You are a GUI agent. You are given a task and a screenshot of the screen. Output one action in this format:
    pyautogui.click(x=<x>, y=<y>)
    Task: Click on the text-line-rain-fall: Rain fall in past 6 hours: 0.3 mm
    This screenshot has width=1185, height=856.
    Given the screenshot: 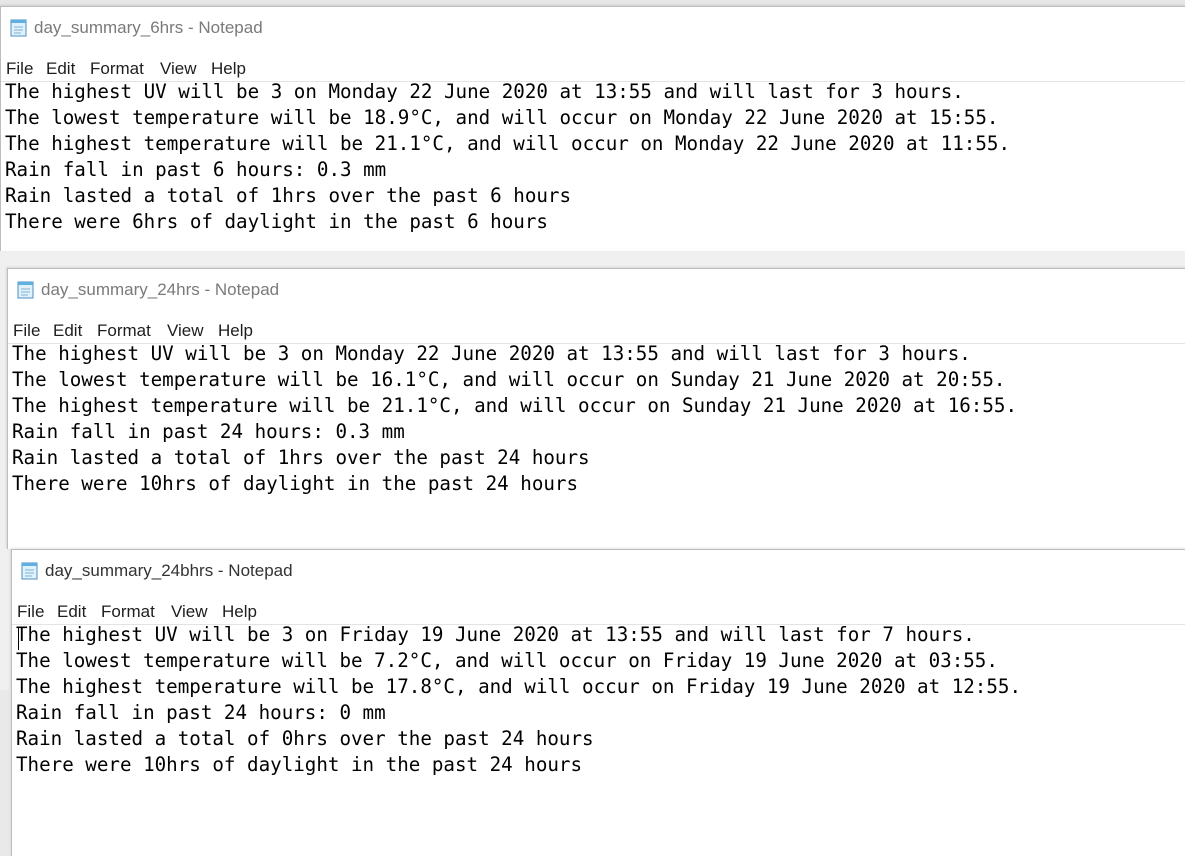 What is the action you would take?
    pyautogui.click(x=196, y=169)
    